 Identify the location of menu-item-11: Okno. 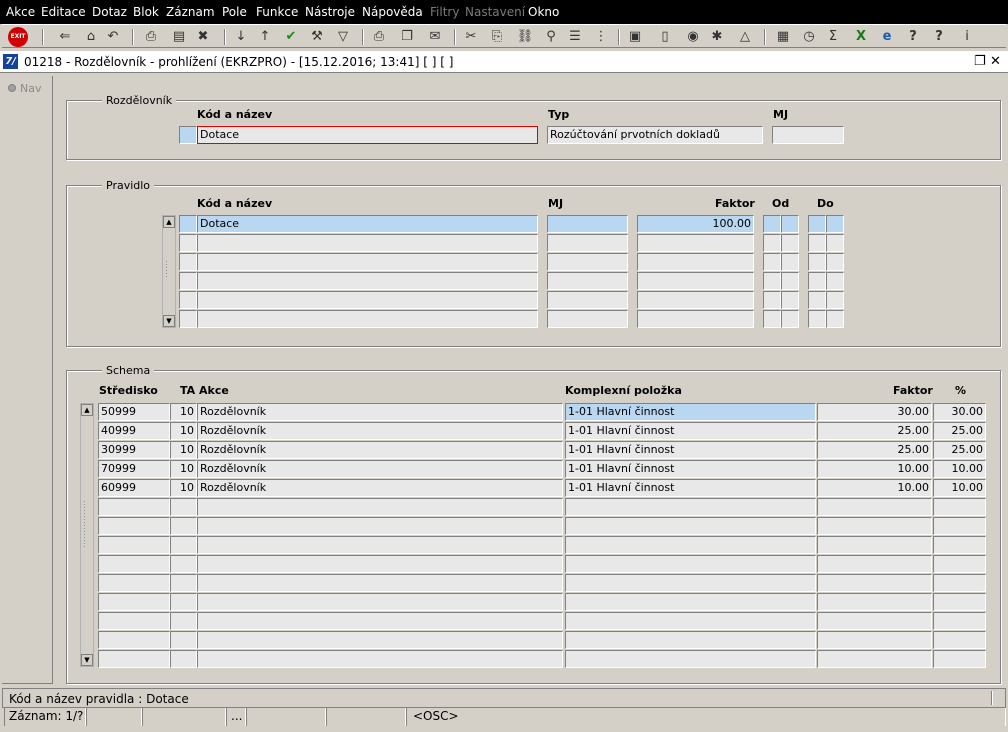
(543, 12).